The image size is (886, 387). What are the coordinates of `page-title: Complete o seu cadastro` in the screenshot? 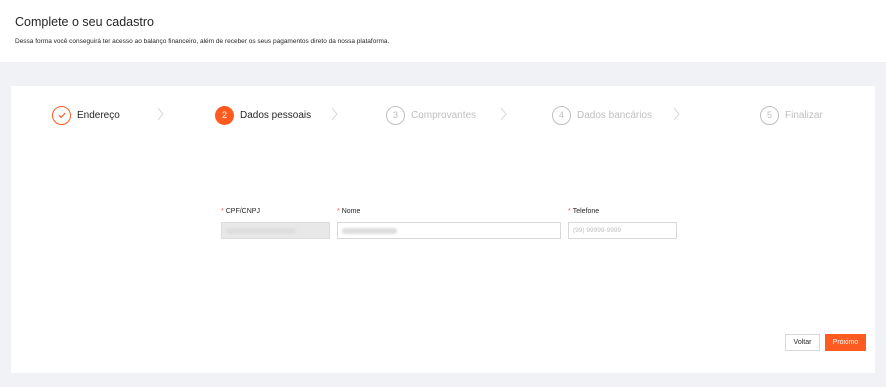 It's located at (84, 22).